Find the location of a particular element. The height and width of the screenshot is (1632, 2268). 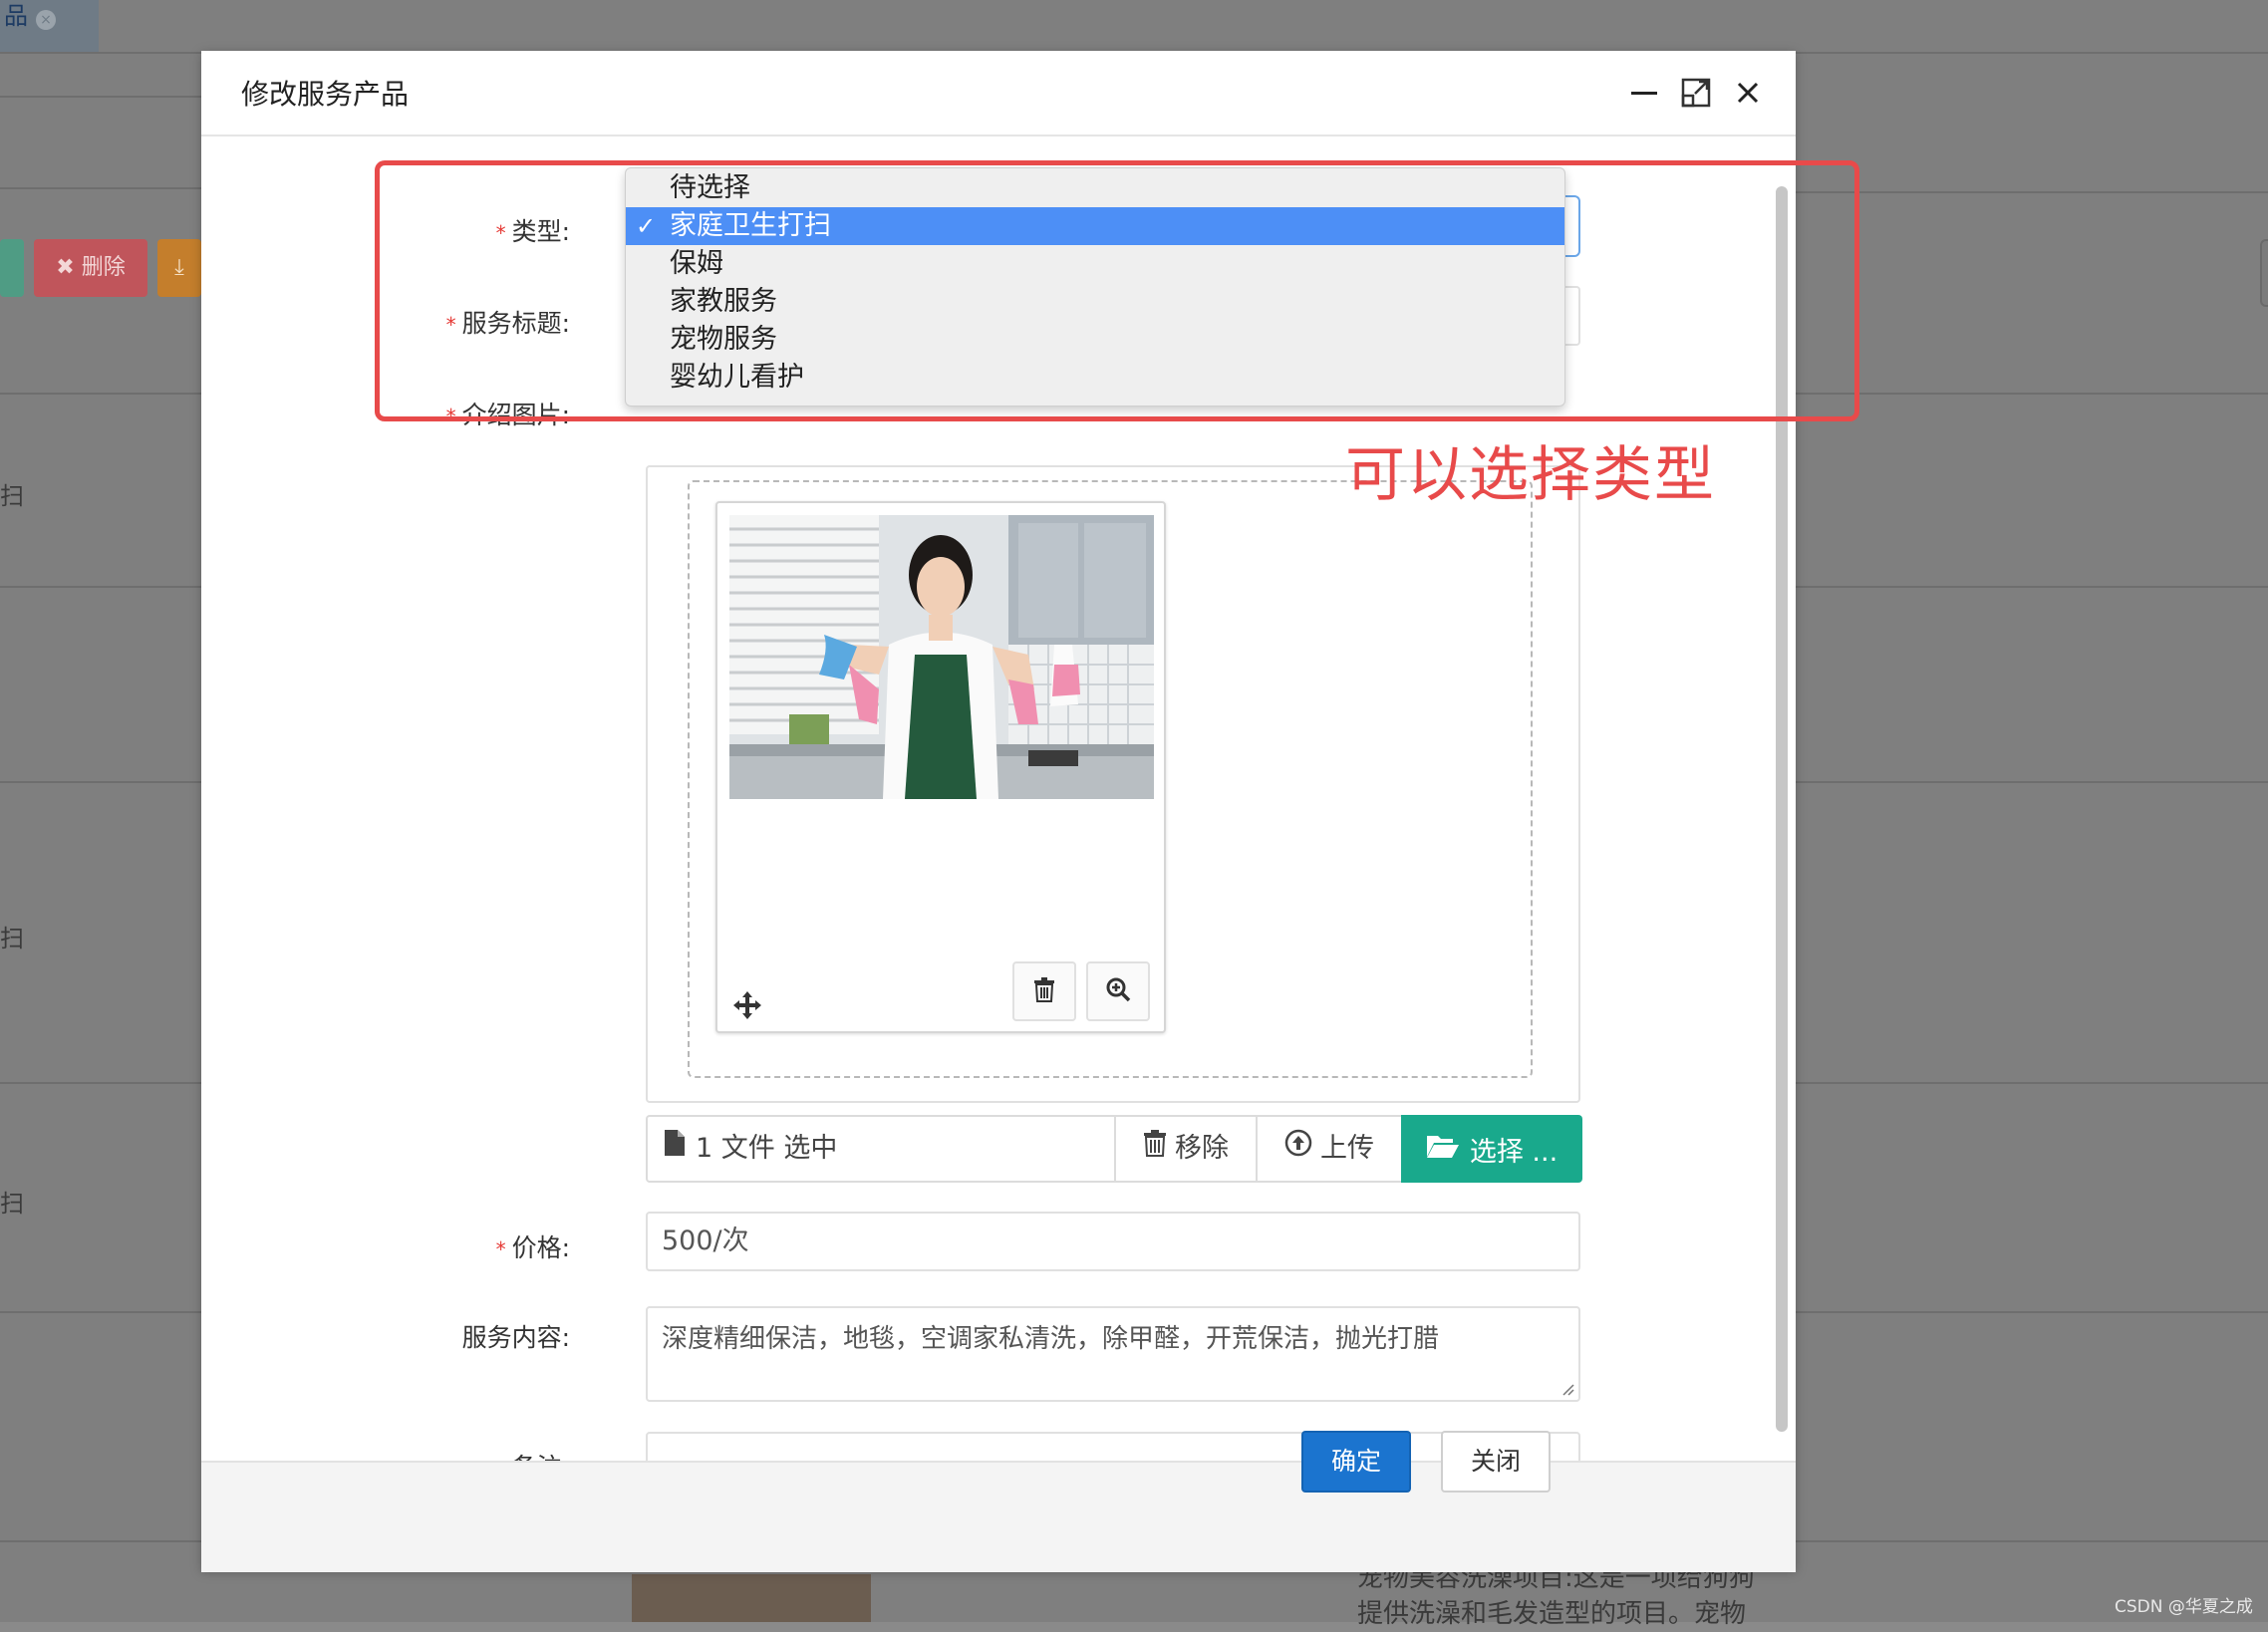

image-preview-card is located at coordinates (941, 767).